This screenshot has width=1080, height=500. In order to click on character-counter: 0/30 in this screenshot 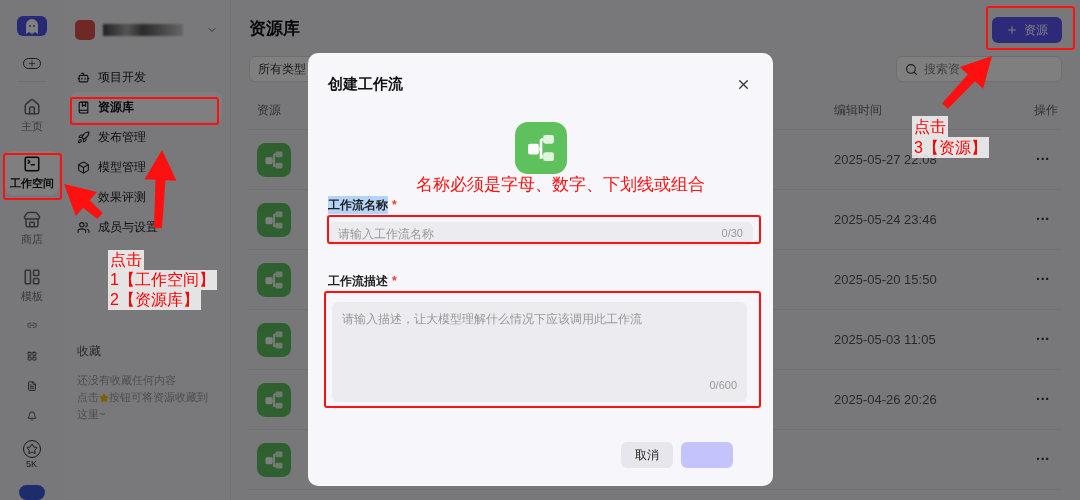, I will do `click(732, 234)`.